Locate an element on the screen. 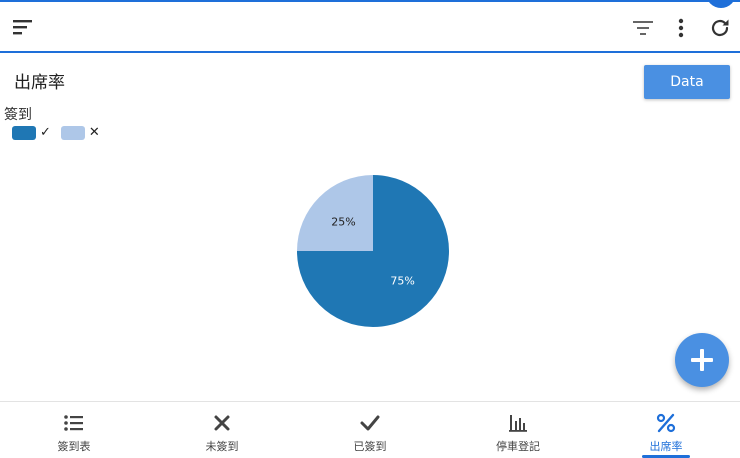  chart-legend: ✓ ✕ is located at coordinates (61, 132).